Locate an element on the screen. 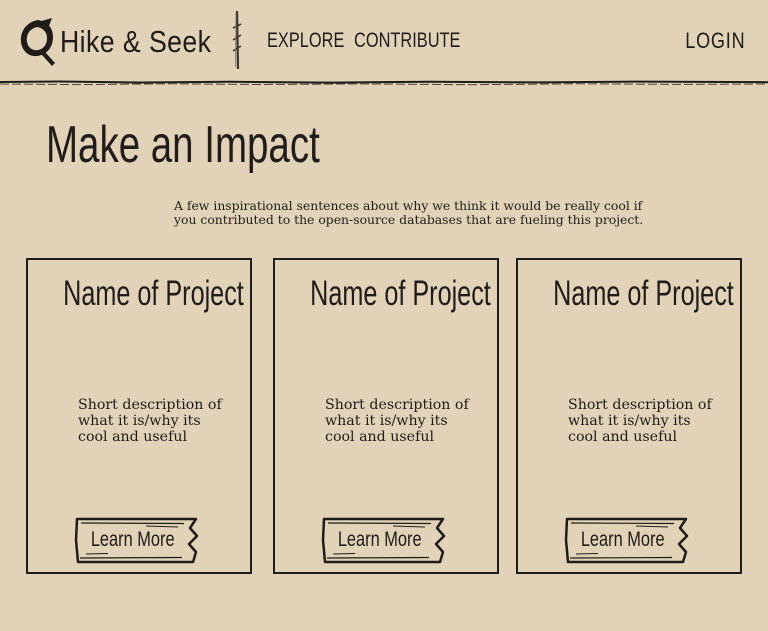  brand-logo-link: Hike & Seek is located at coordinates (126, 41).